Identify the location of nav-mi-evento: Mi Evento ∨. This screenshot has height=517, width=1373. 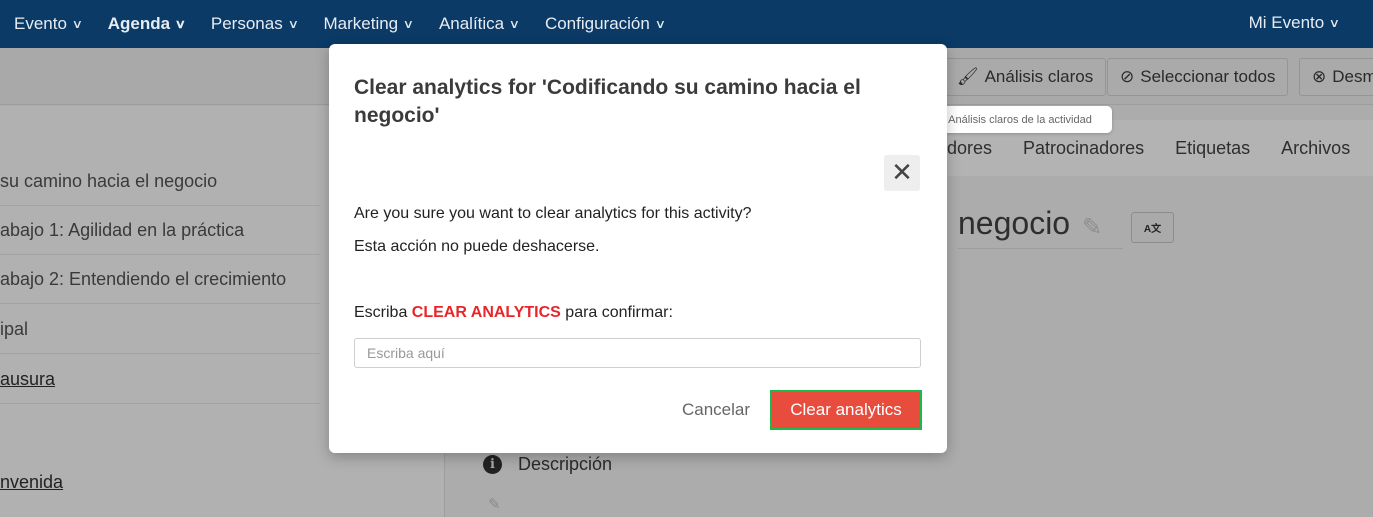
(1294, 23).